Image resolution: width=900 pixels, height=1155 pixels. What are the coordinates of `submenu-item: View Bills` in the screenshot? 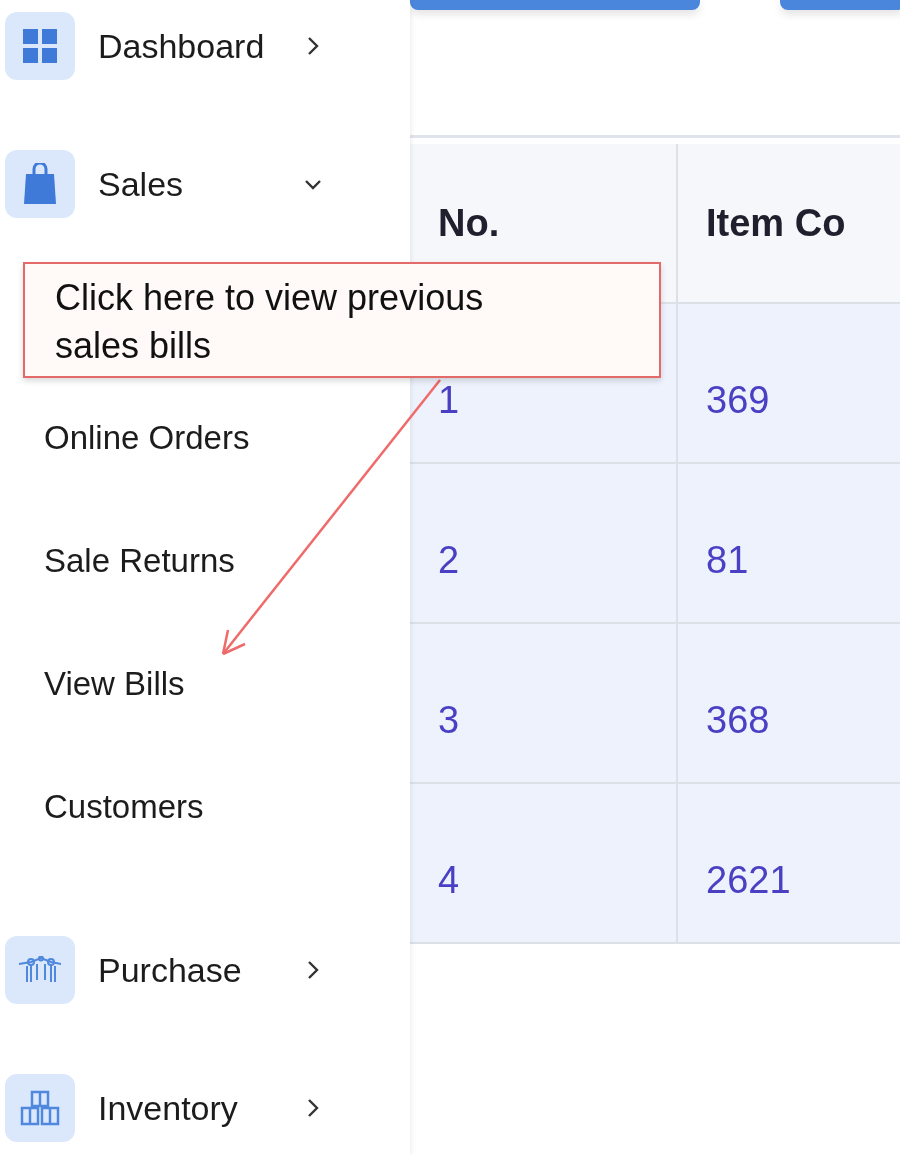 It's located at (92, 683).